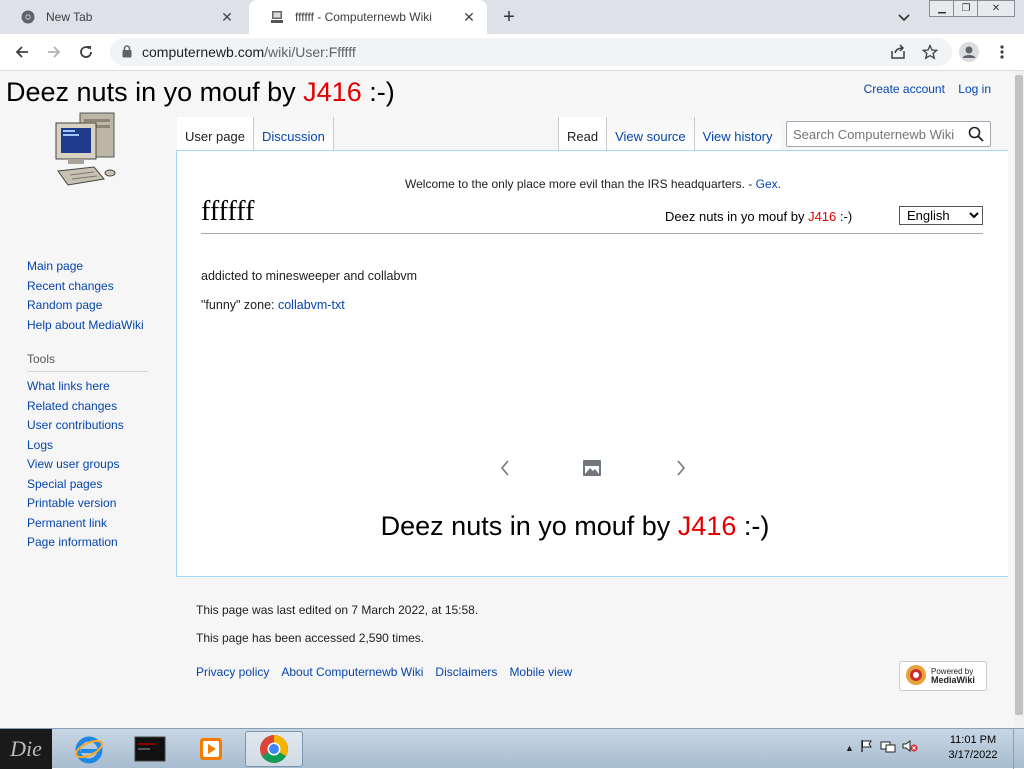 Image resolution: width=1024 pixels, height=769 pixels. I want to click on disclaimers-link: Disclaimers, so click(466, 672).